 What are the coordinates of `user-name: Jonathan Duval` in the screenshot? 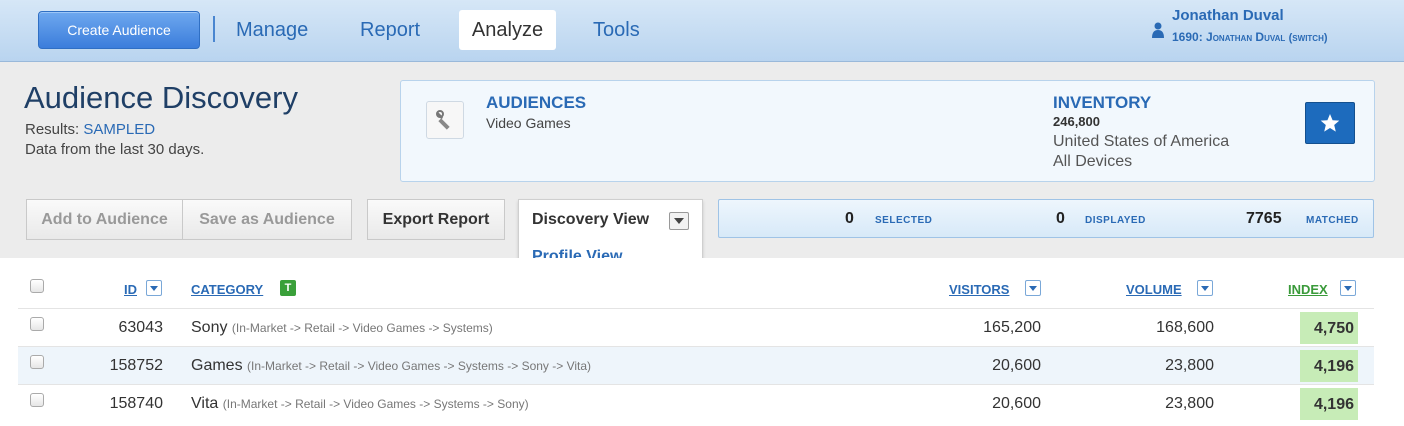 It's located at (1228, 15).